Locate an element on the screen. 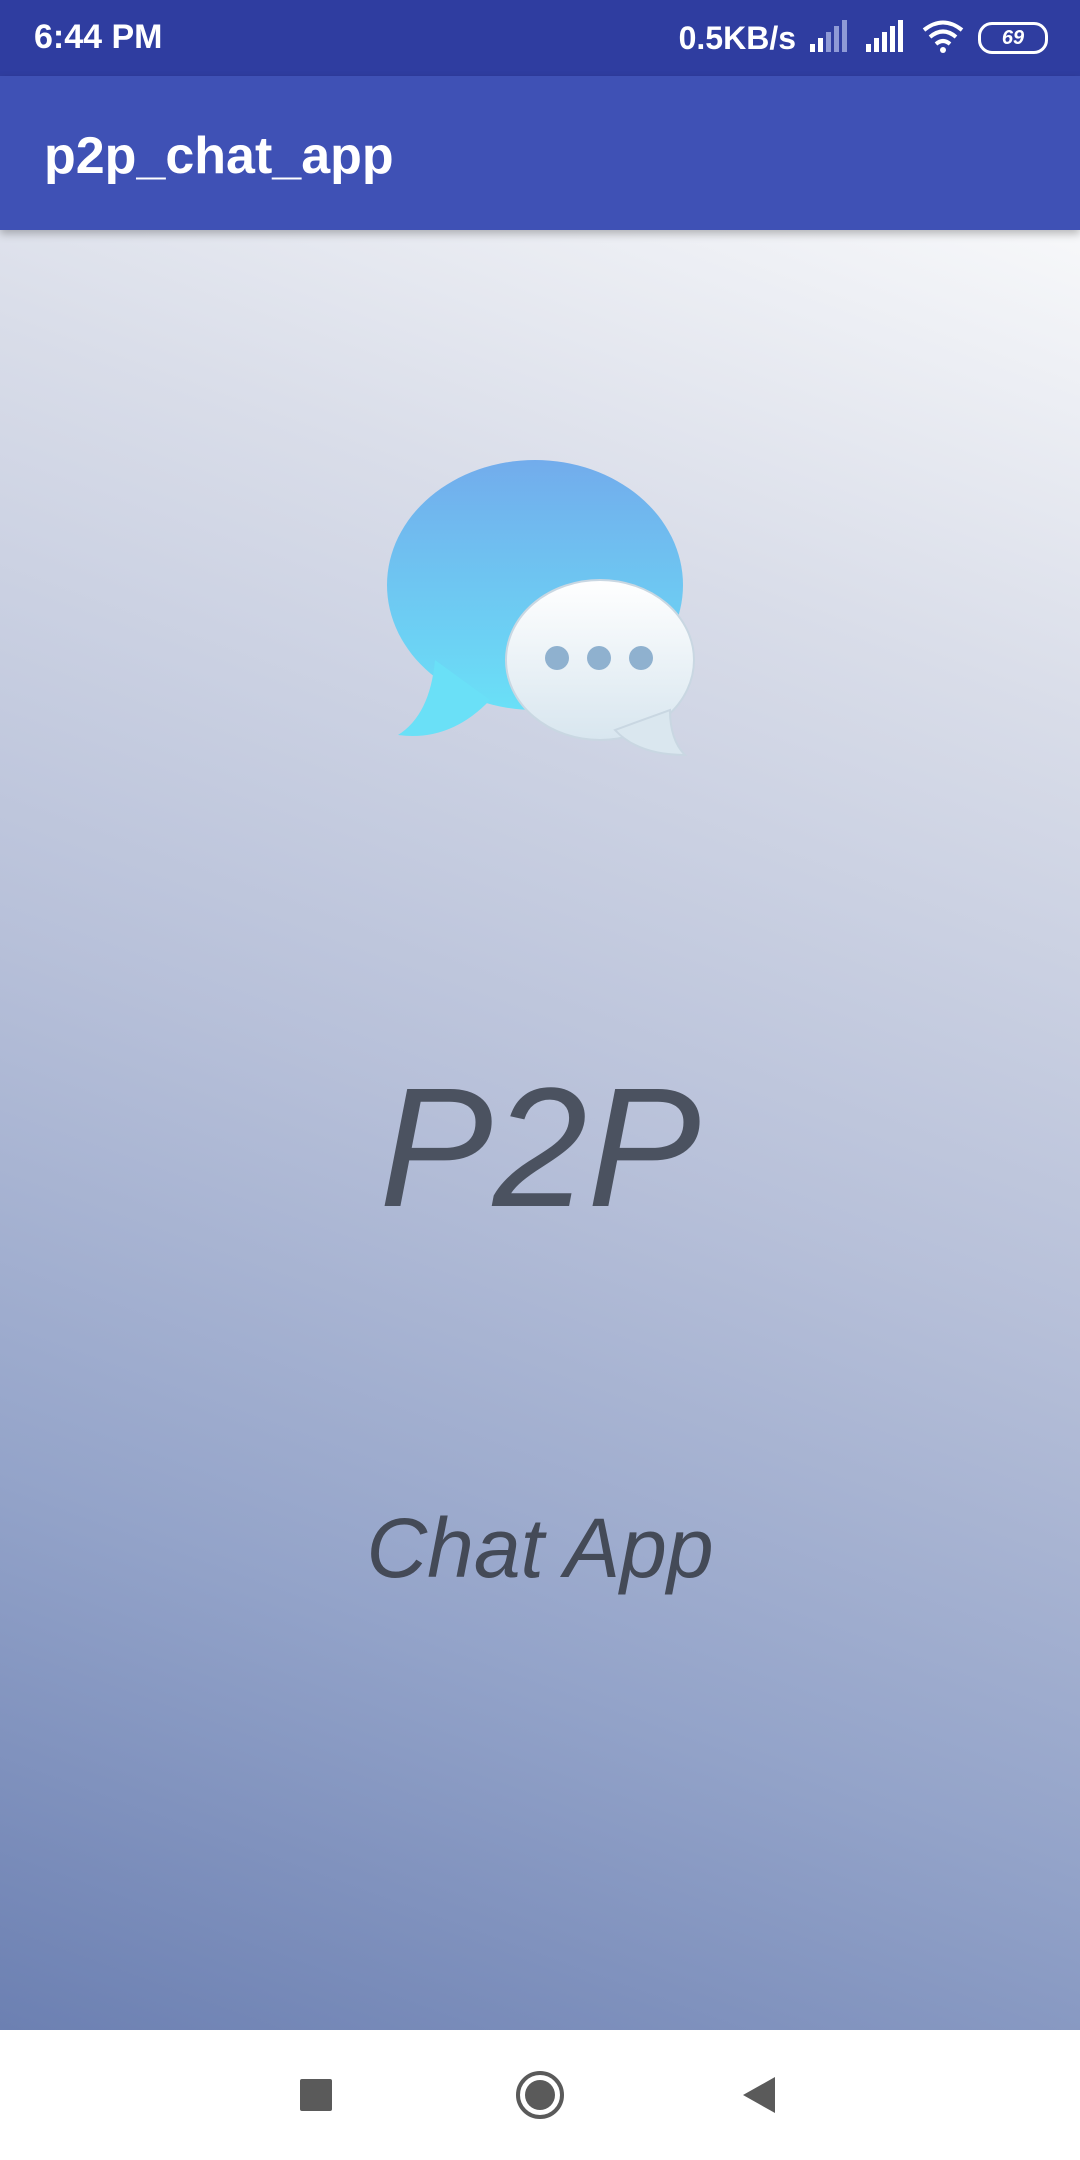  app-title: p2p_chat_app is located at coordinates (219, 156).